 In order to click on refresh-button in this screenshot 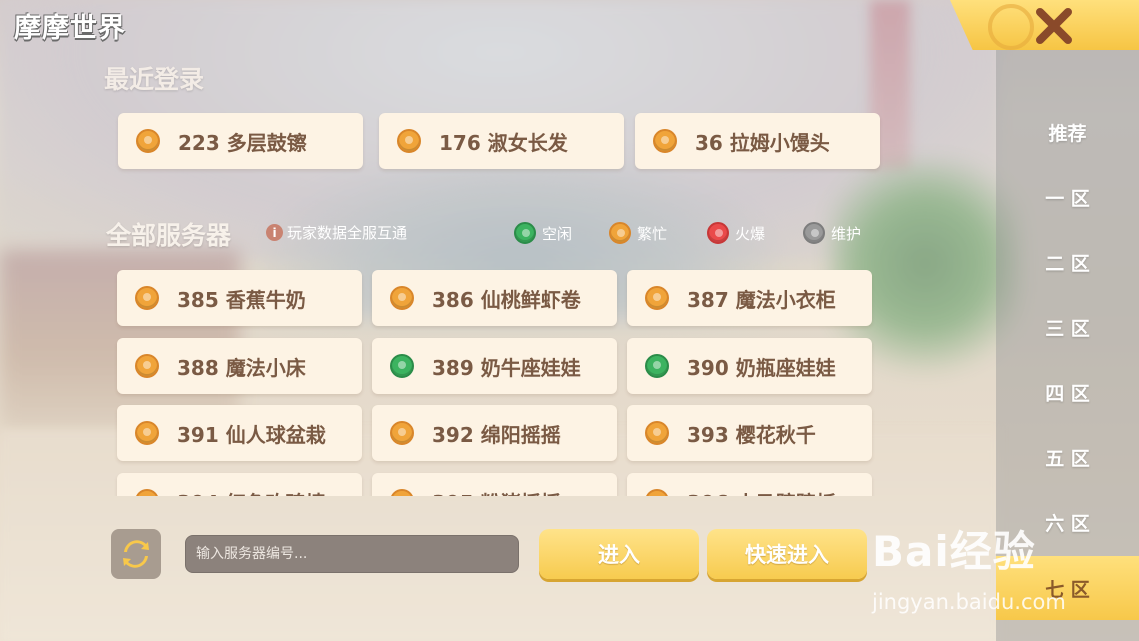, I will do `click(136, 554)`.